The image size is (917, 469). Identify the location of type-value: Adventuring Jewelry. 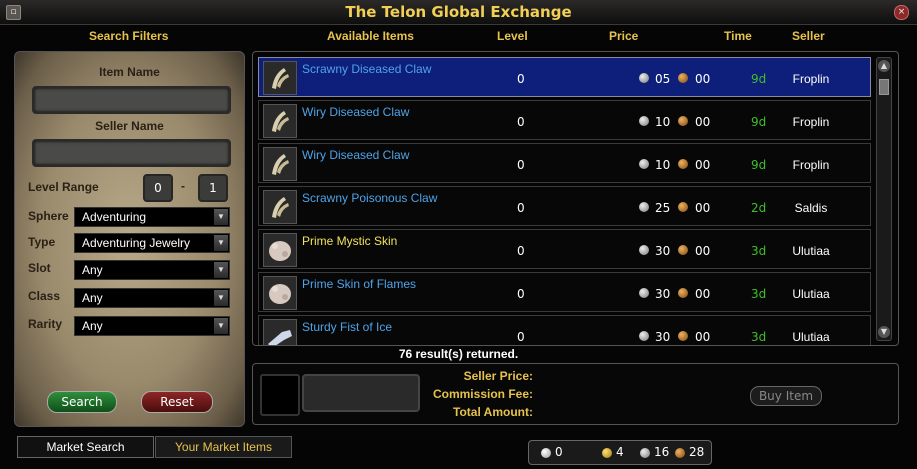
(136, 243).